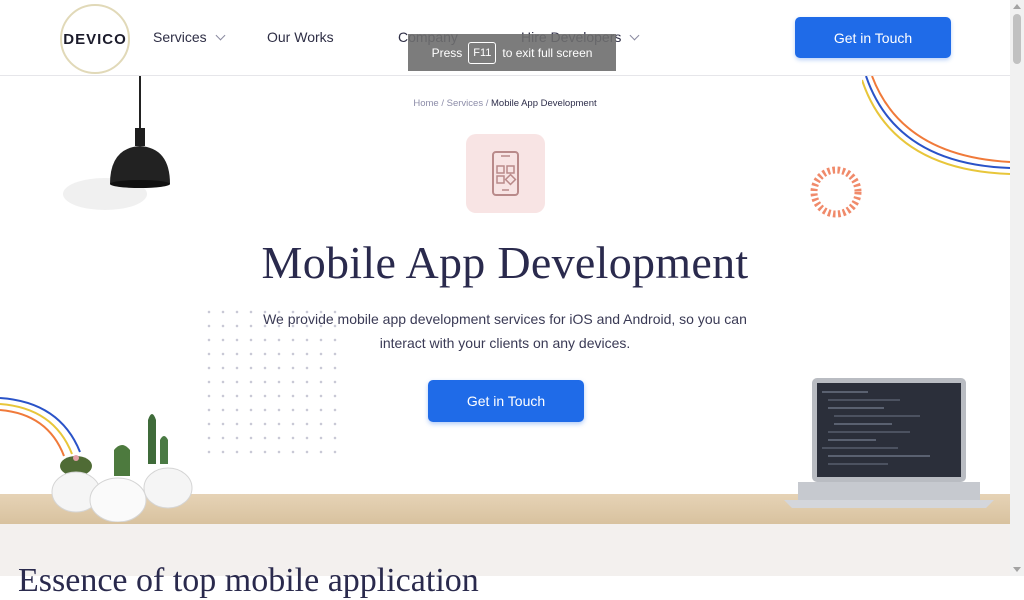  I want to click on breadcrumb: Home / Services / Mobile App Development, so click(505, 103).